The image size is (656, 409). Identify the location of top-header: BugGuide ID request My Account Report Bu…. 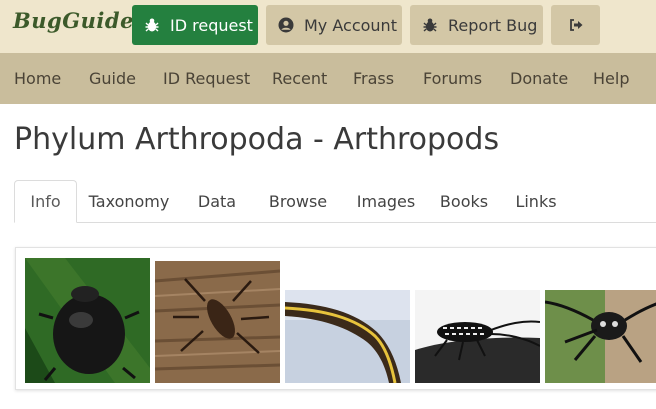
(328, 26).